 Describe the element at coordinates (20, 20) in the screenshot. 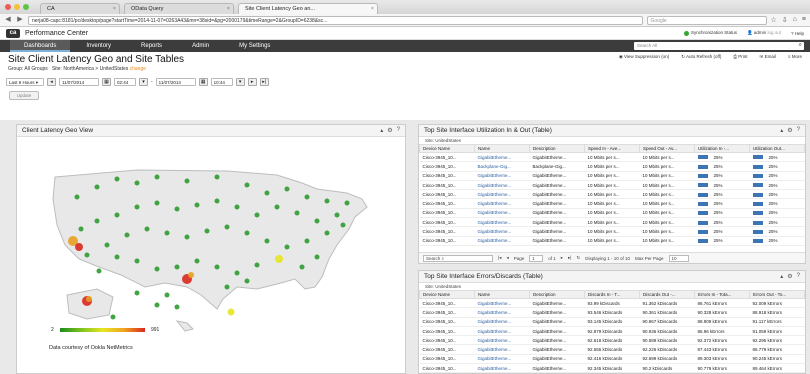

I see `forward-icon: ▶` at that location.